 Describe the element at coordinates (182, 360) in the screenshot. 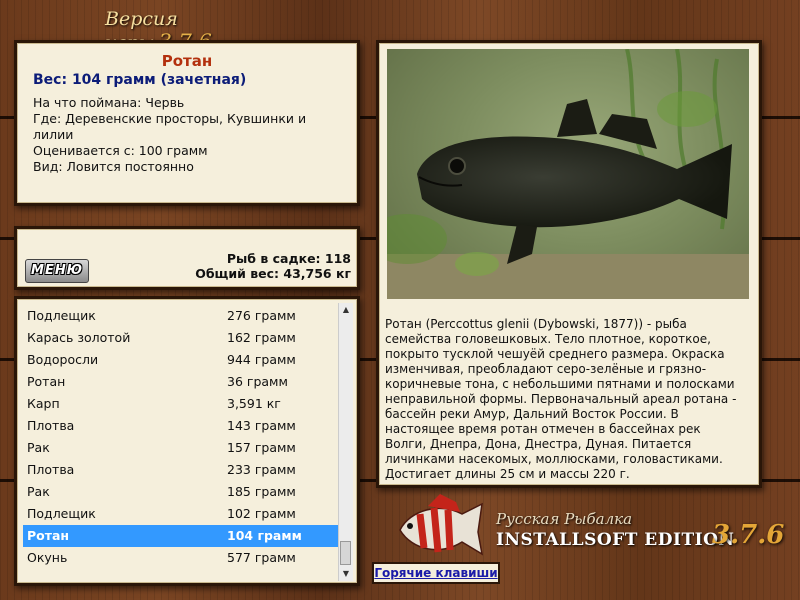

I see `list-item: Водоросли 944 грамм` at that location.